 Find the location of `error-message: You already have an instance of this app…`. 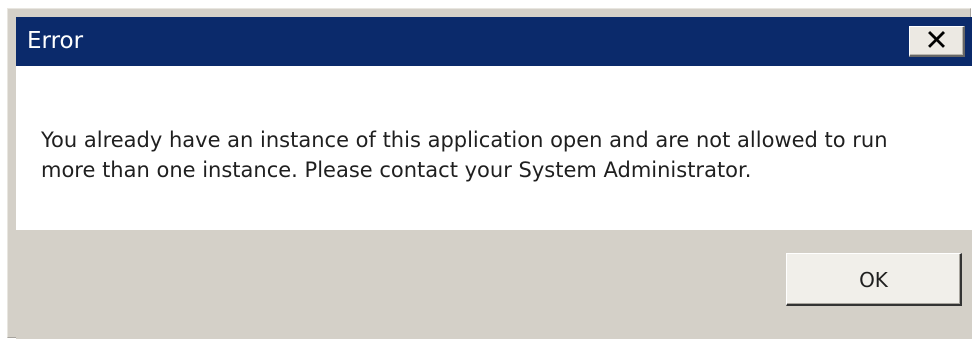

error-message: You already have an instance of this app… is located at coordinates (464, 155).